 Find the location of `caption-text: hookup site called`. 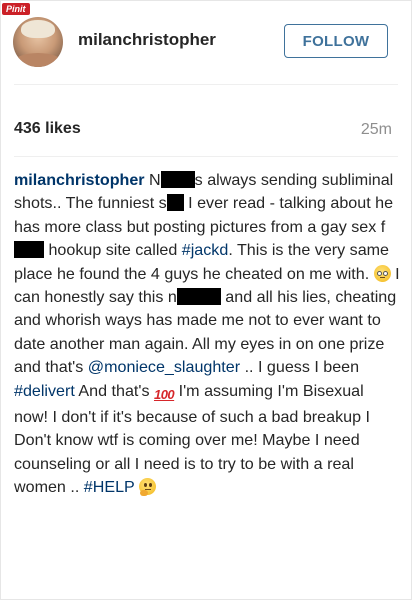

caption-text: hookup site called is located at coordinates (113, 250).